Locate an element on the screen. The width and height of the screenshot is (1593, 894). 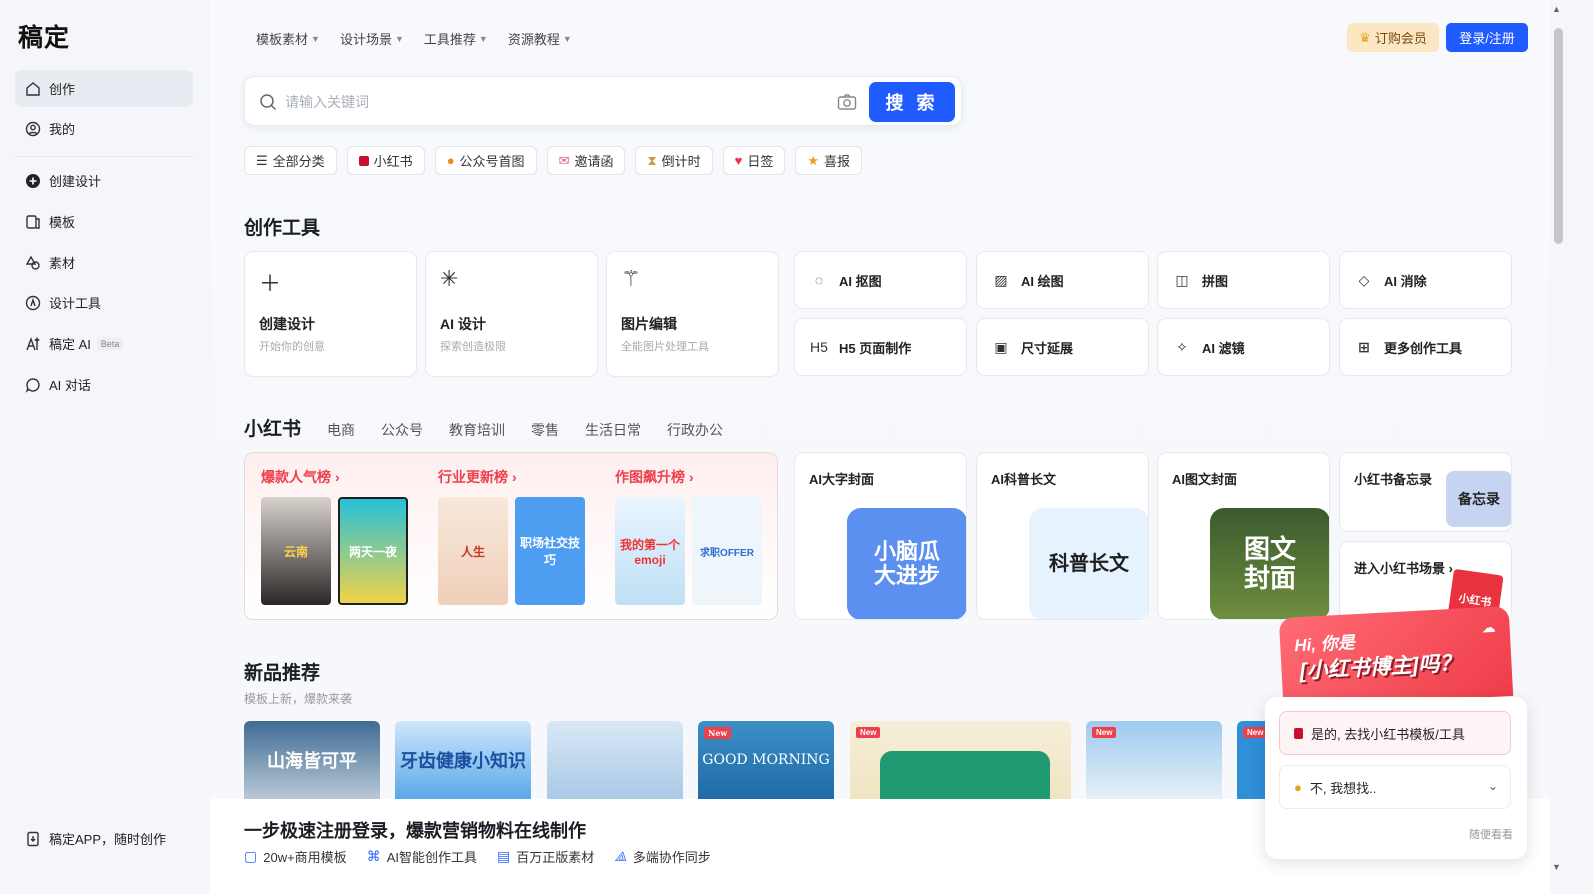
topnav-resources: 资源教程 ▼ is located at coordinates (540, 38).